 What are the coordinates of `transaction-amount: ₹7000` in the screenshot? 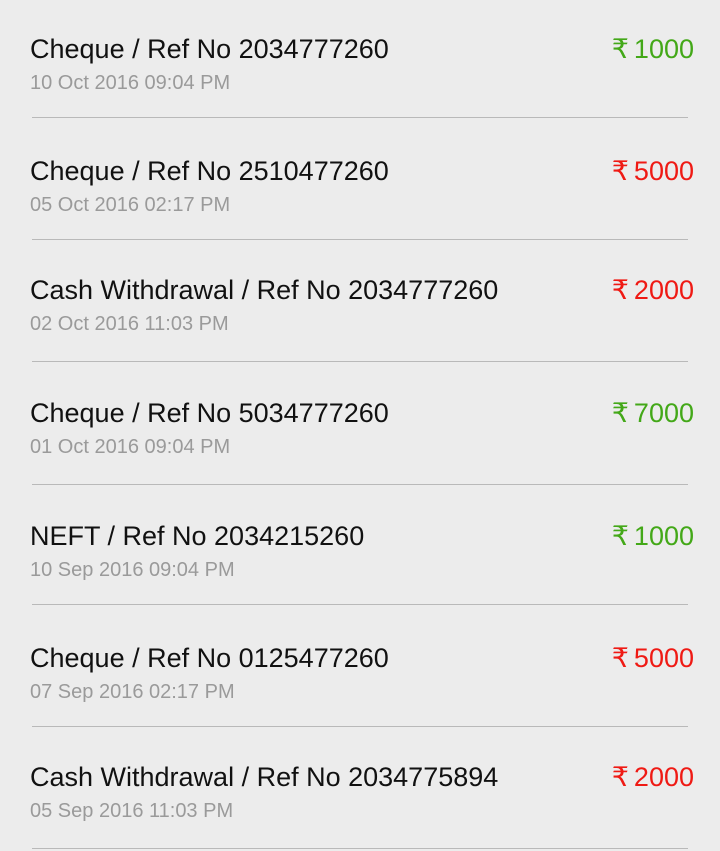 It's located at (653, 413).